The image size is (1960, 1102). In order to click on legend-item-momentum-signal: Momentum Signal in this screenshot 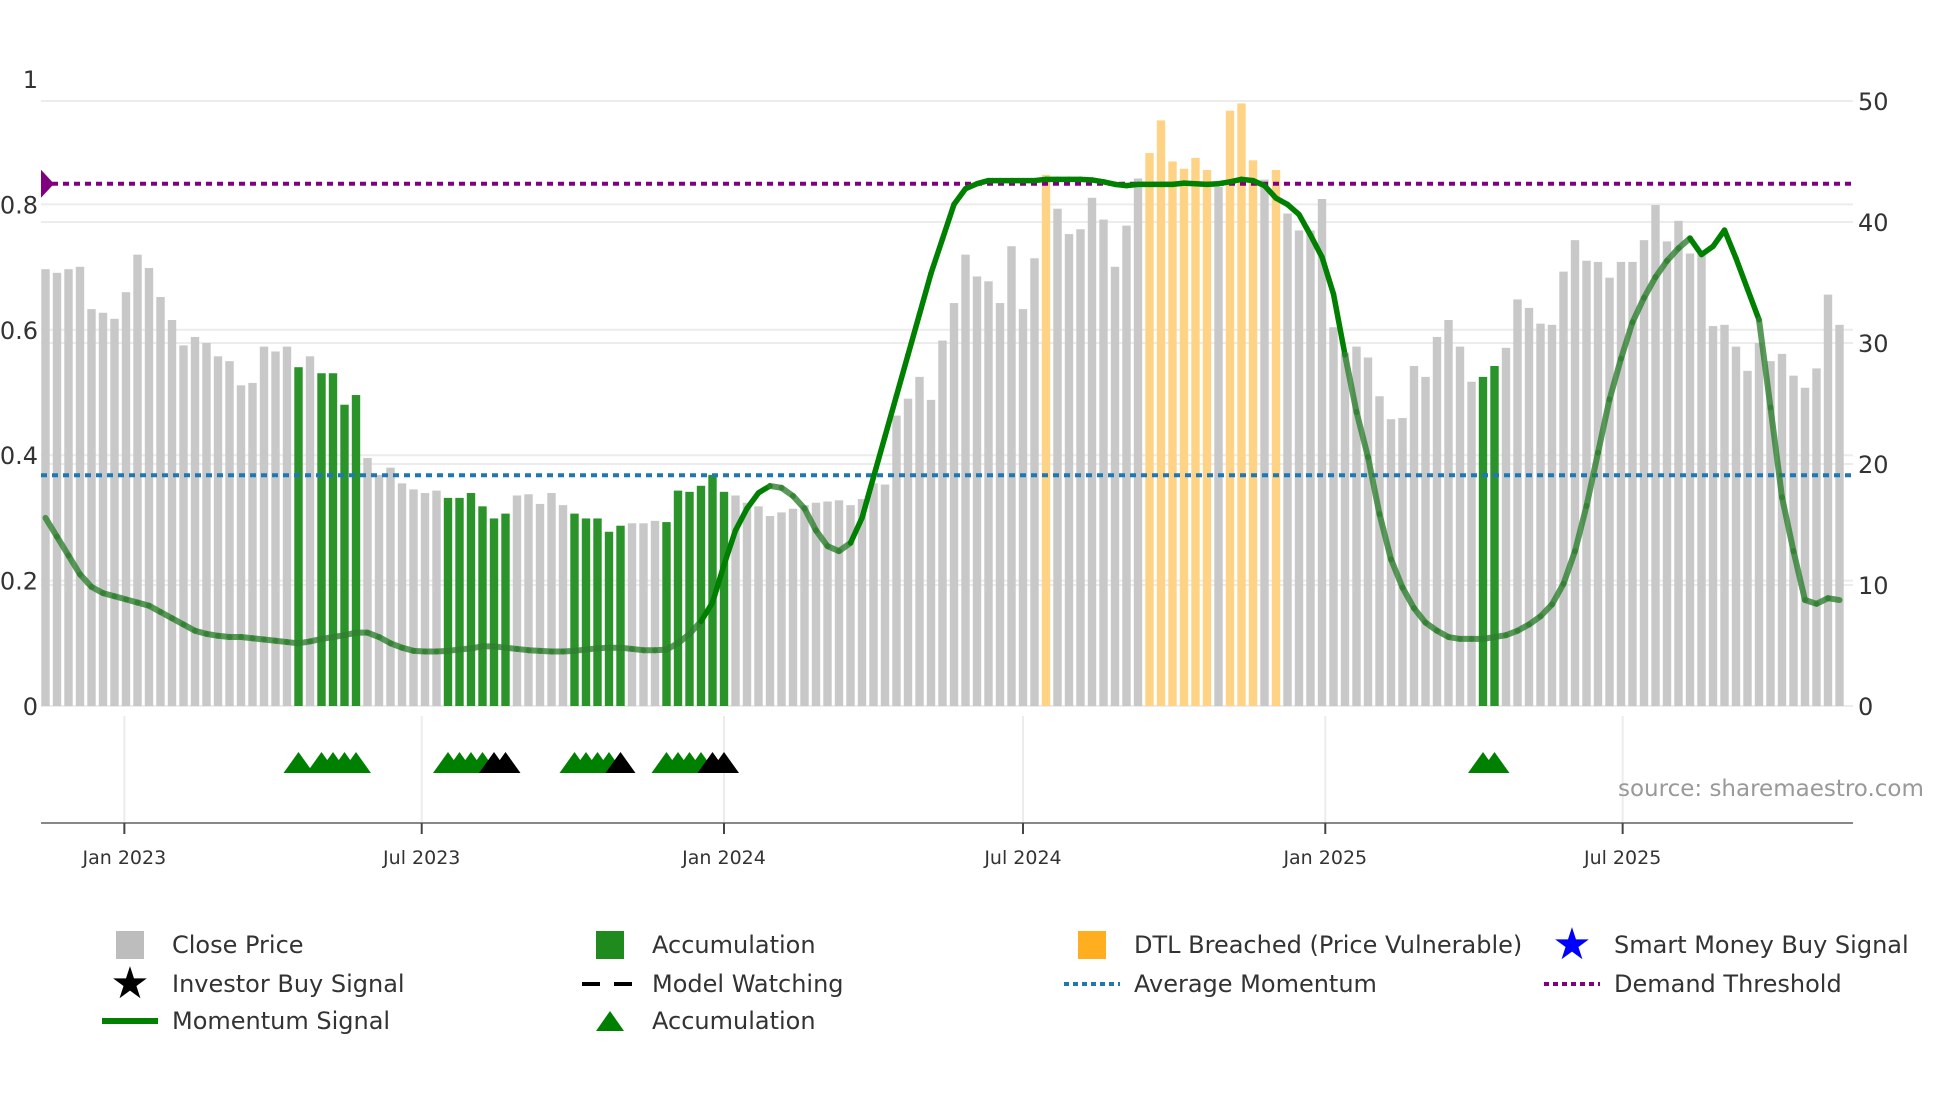, I will do `click(246, 1021)`.